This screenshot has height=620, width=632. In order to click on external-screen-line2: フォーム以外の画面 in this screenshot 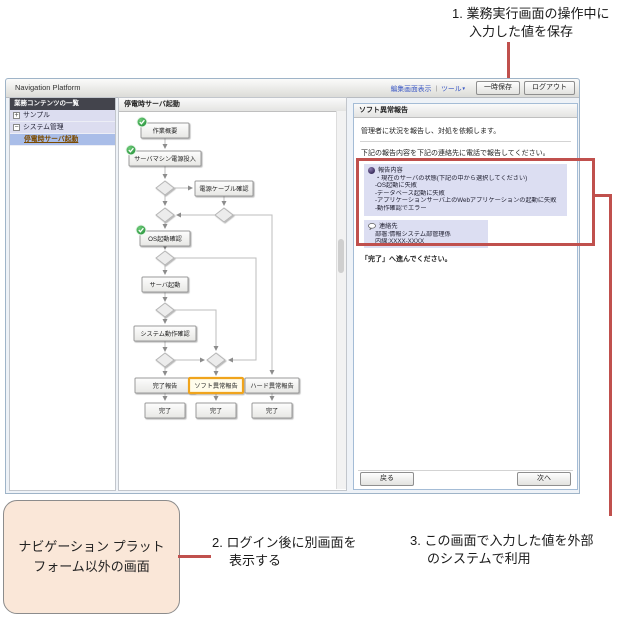, I will do `click(91, 566)`.